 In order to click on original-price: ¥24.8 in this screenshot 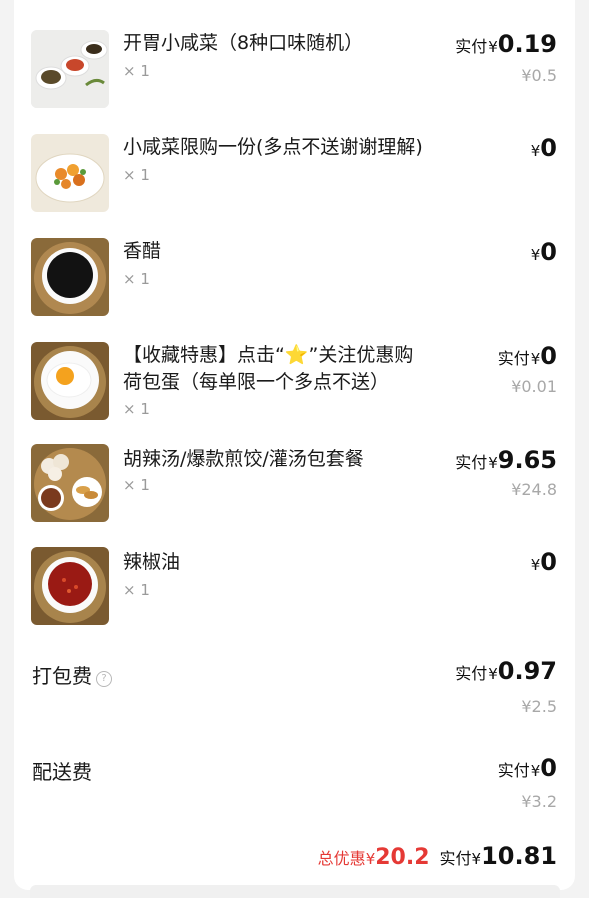, I will do `click(534, 489)`.